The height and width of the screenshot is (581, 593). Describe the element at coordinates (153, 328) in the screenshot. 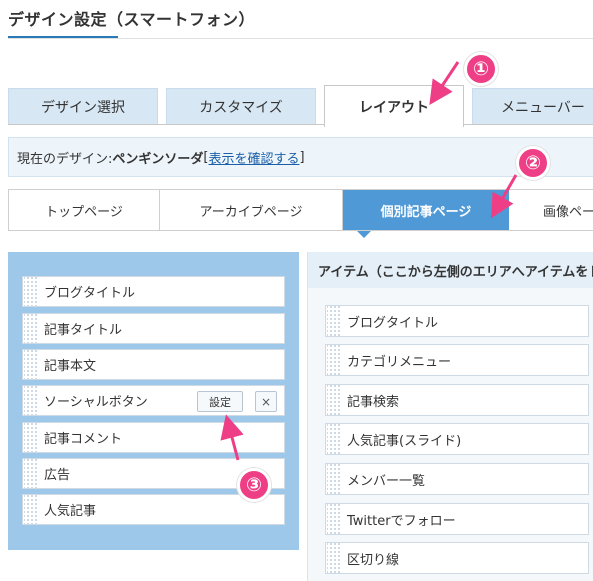

I see `layout-slot: 記事タイトル` at that location.